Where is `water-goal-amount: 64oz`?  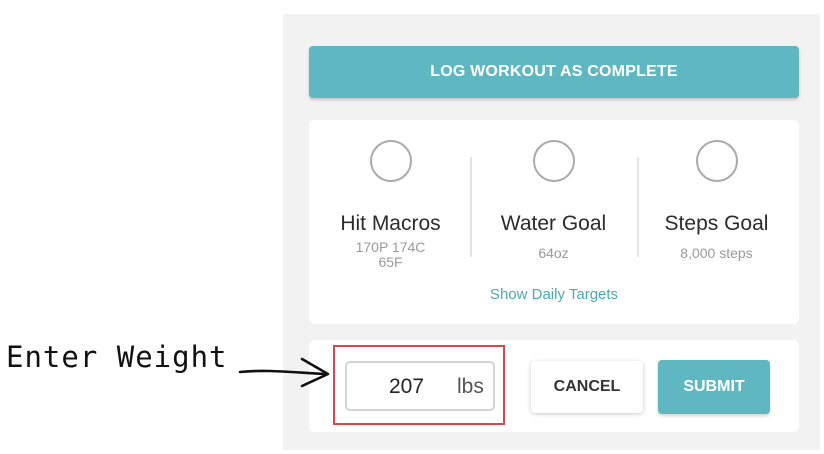
water-goal-amount: 64oz is located at coordinates (553, 253).